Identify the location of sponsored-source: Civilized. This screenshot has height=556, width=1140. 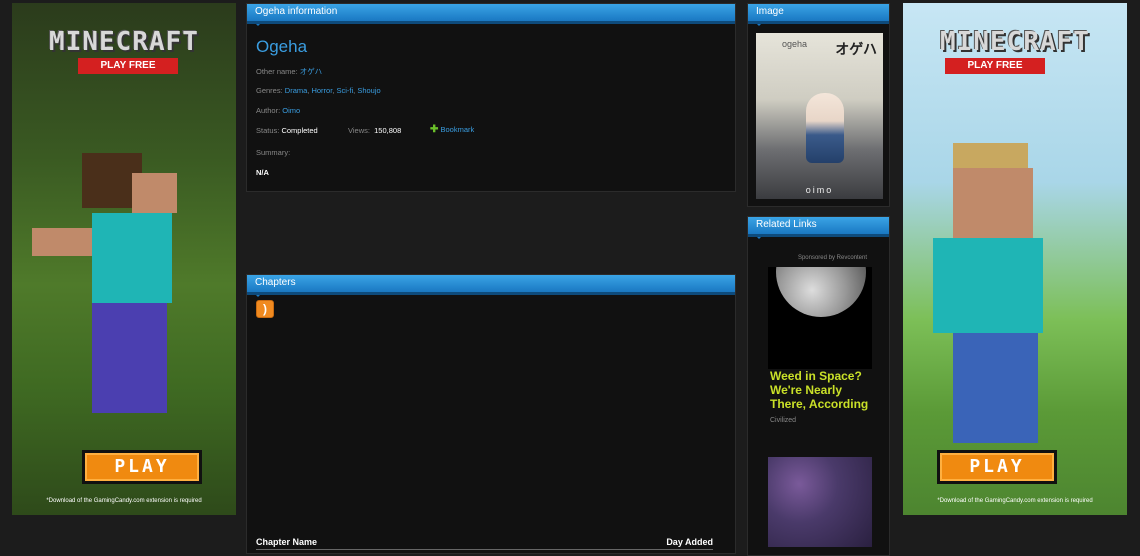
(783, 420).